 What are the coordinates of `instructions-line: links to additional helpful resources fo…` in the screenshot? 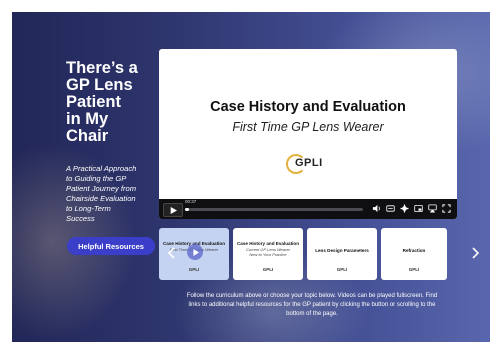 It's located at (312, 305).